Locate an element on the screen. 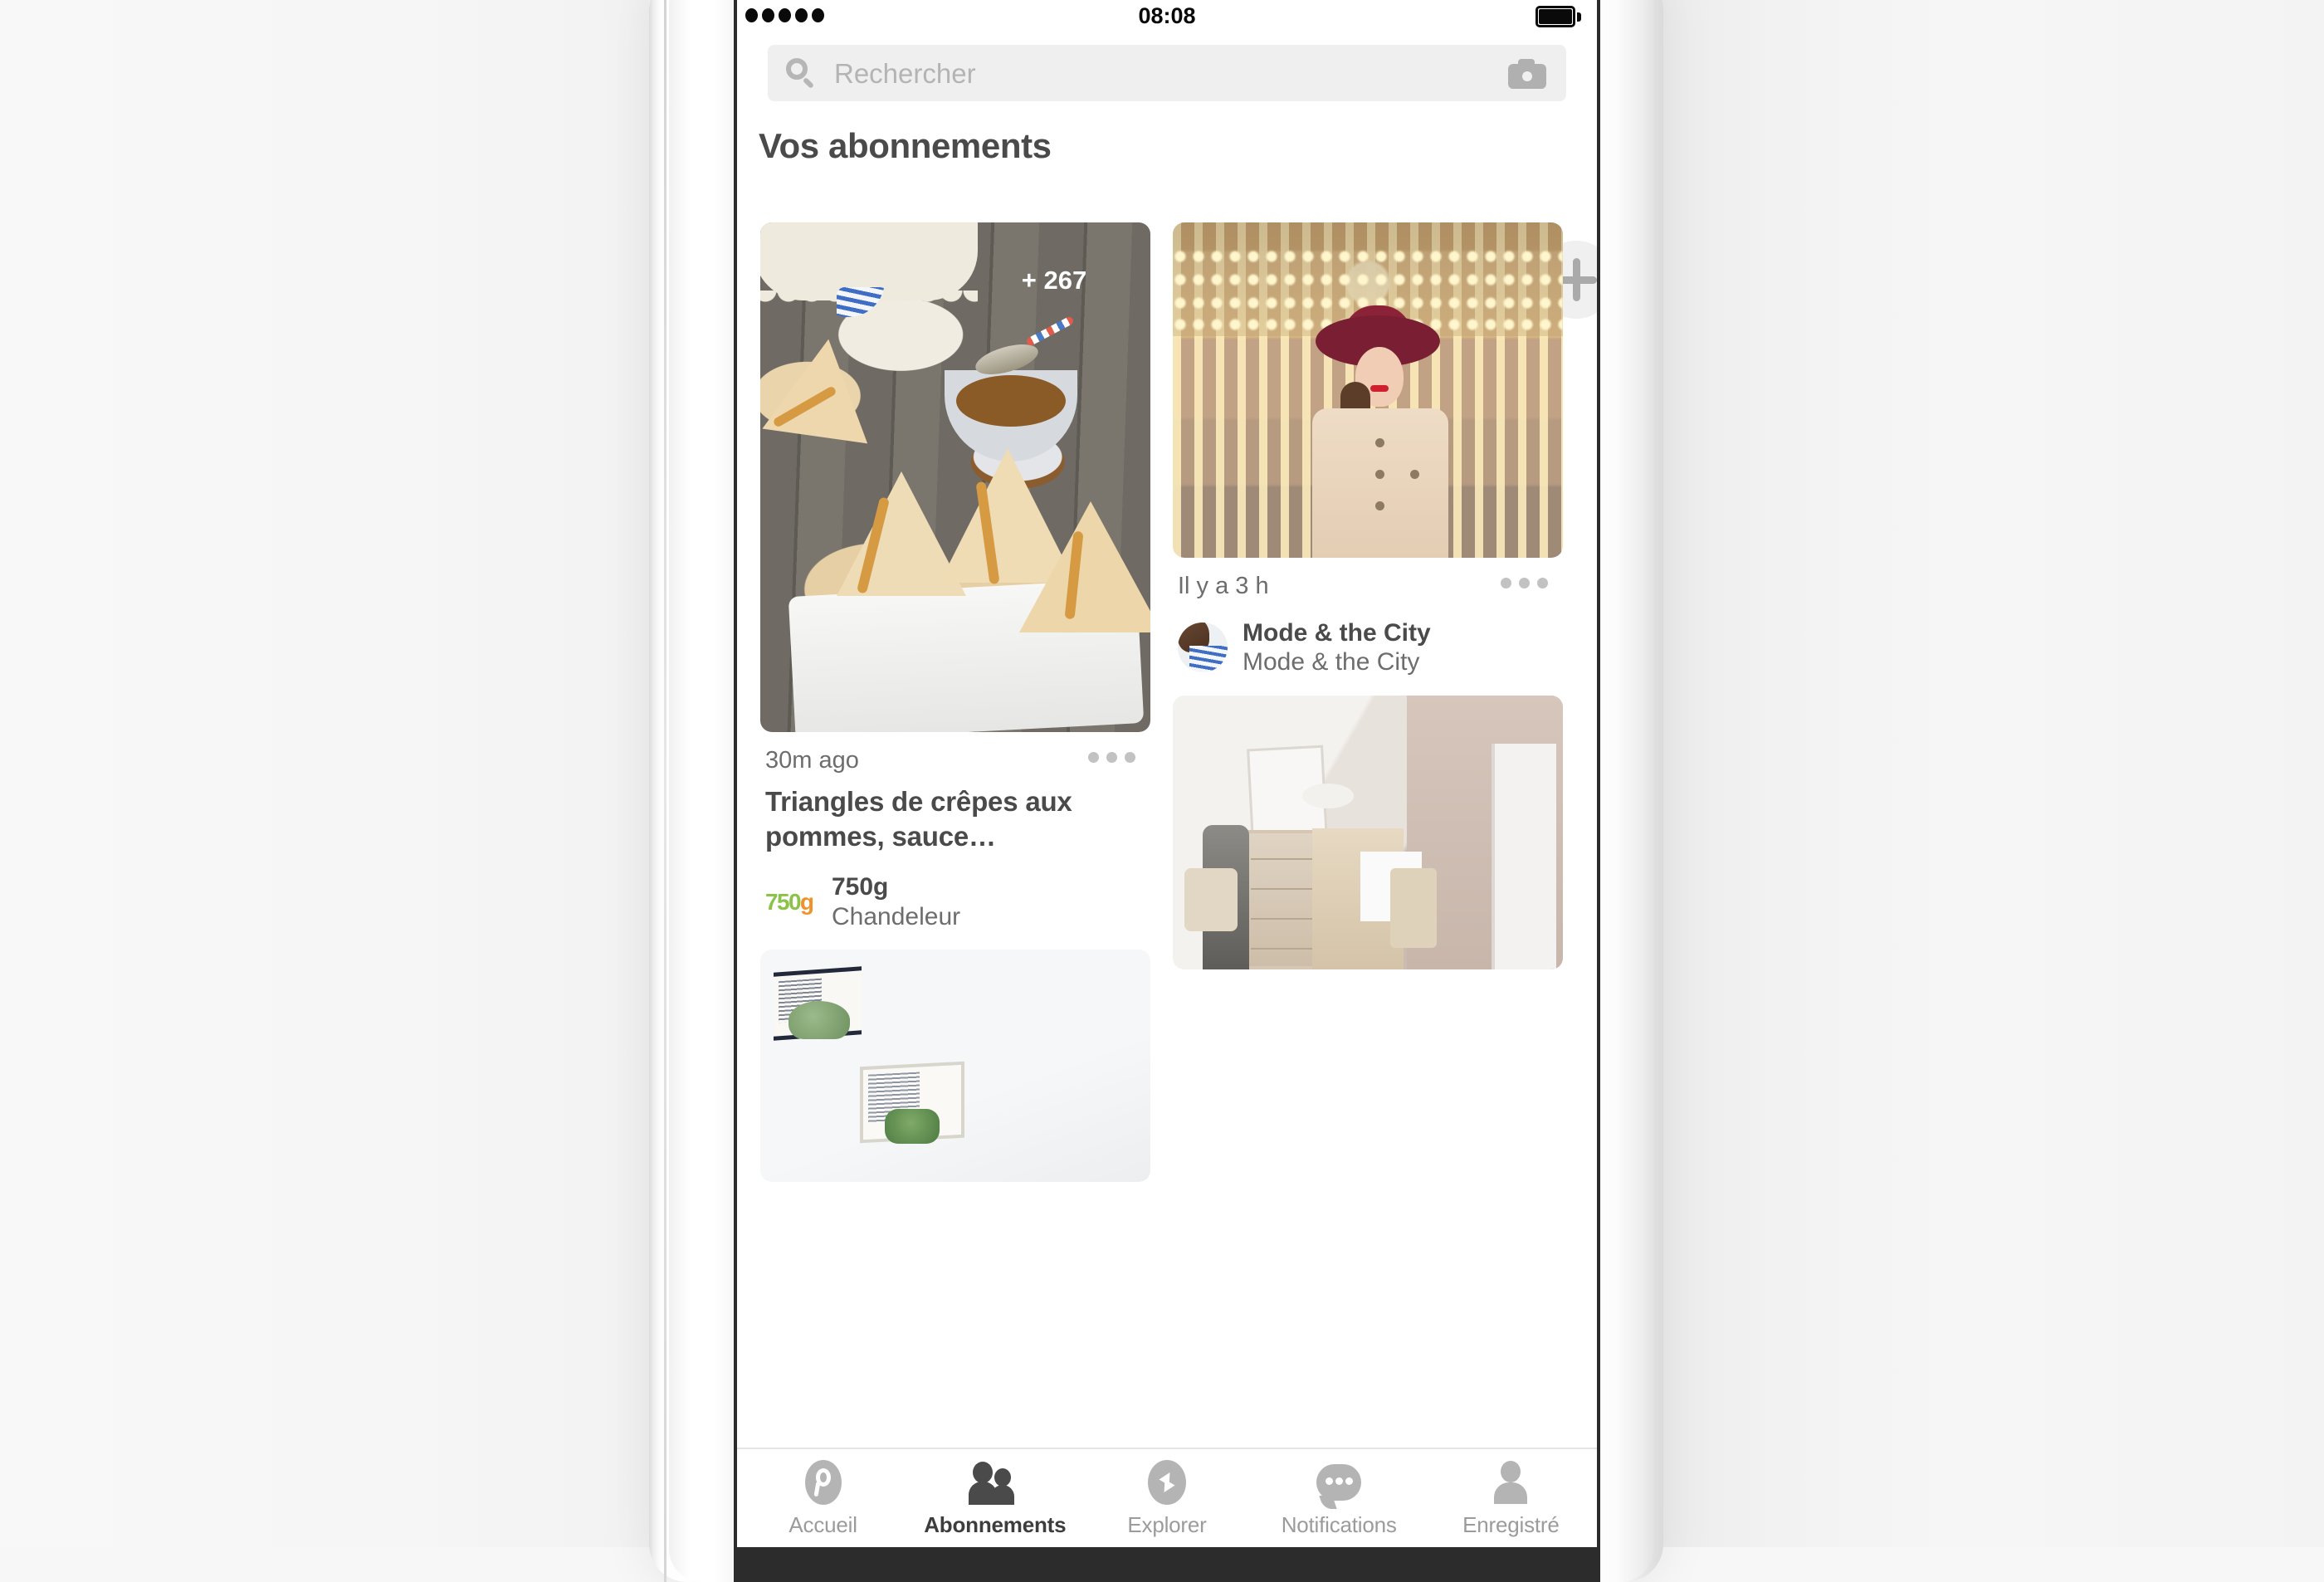 The width and height of the screenshot is (2324, 1582). board-name: Mode & the City is located at coordinates (1331, 662).